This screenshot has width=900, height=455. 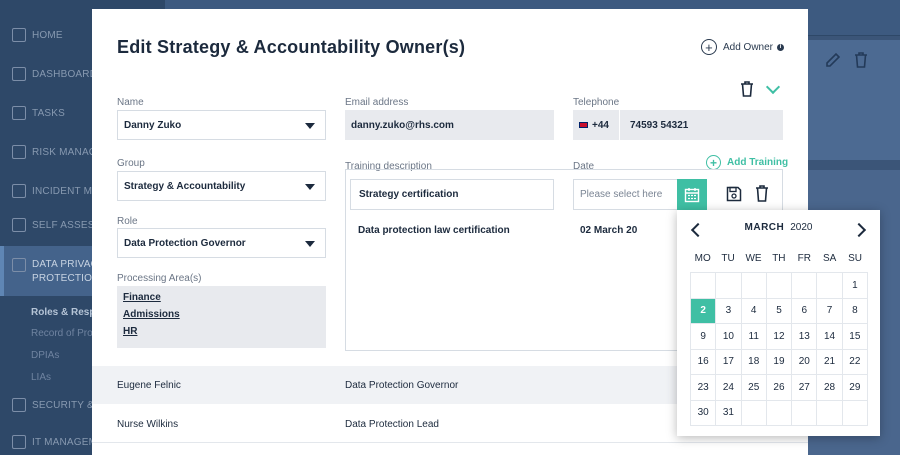 What do you see at coordinates (702, 258) in the screenshot?
I see `weekday-label: MO` at bounding box center [702, 258].